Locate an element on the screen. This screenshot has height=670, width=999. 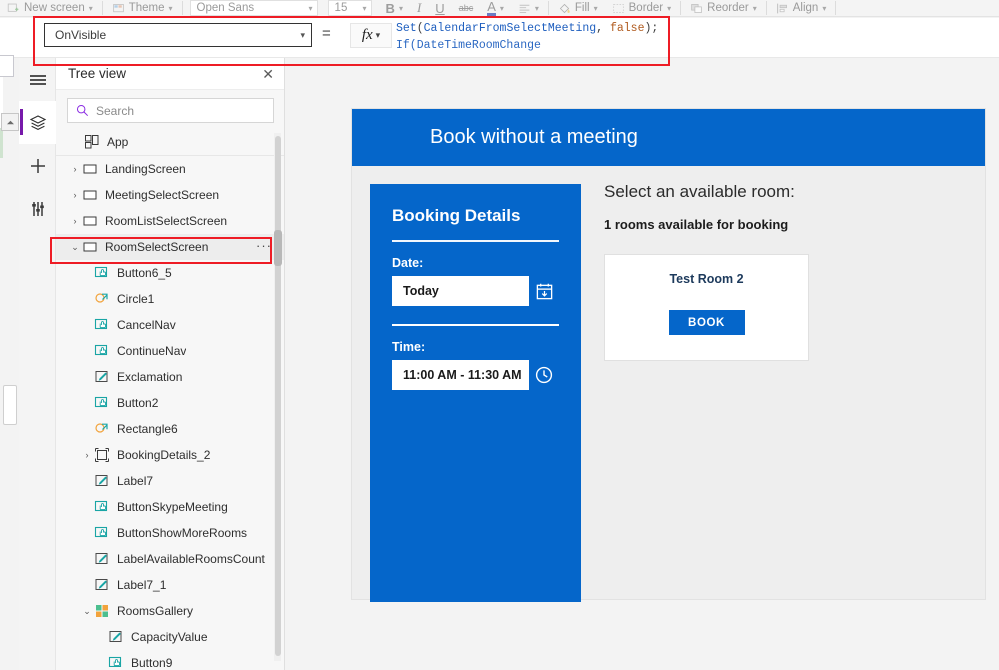
rail-data-button is located at coordinates (37, 208).